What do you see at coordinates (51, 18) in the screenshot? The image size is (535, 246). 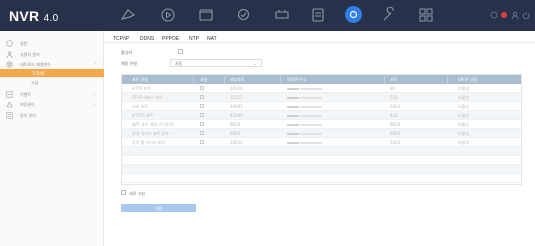 I see `logo-version: 4.0` at bounding box center [51, 18].